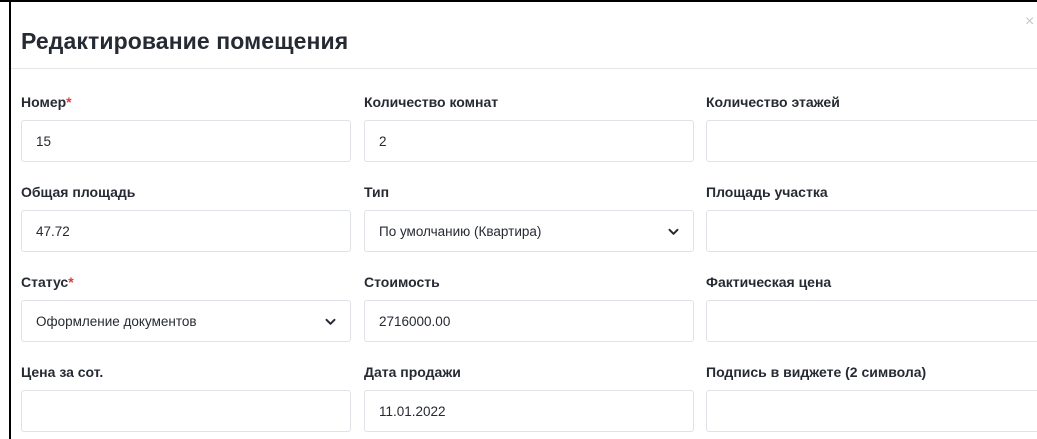  I want to click on frame-border-top, so click(518, 1).